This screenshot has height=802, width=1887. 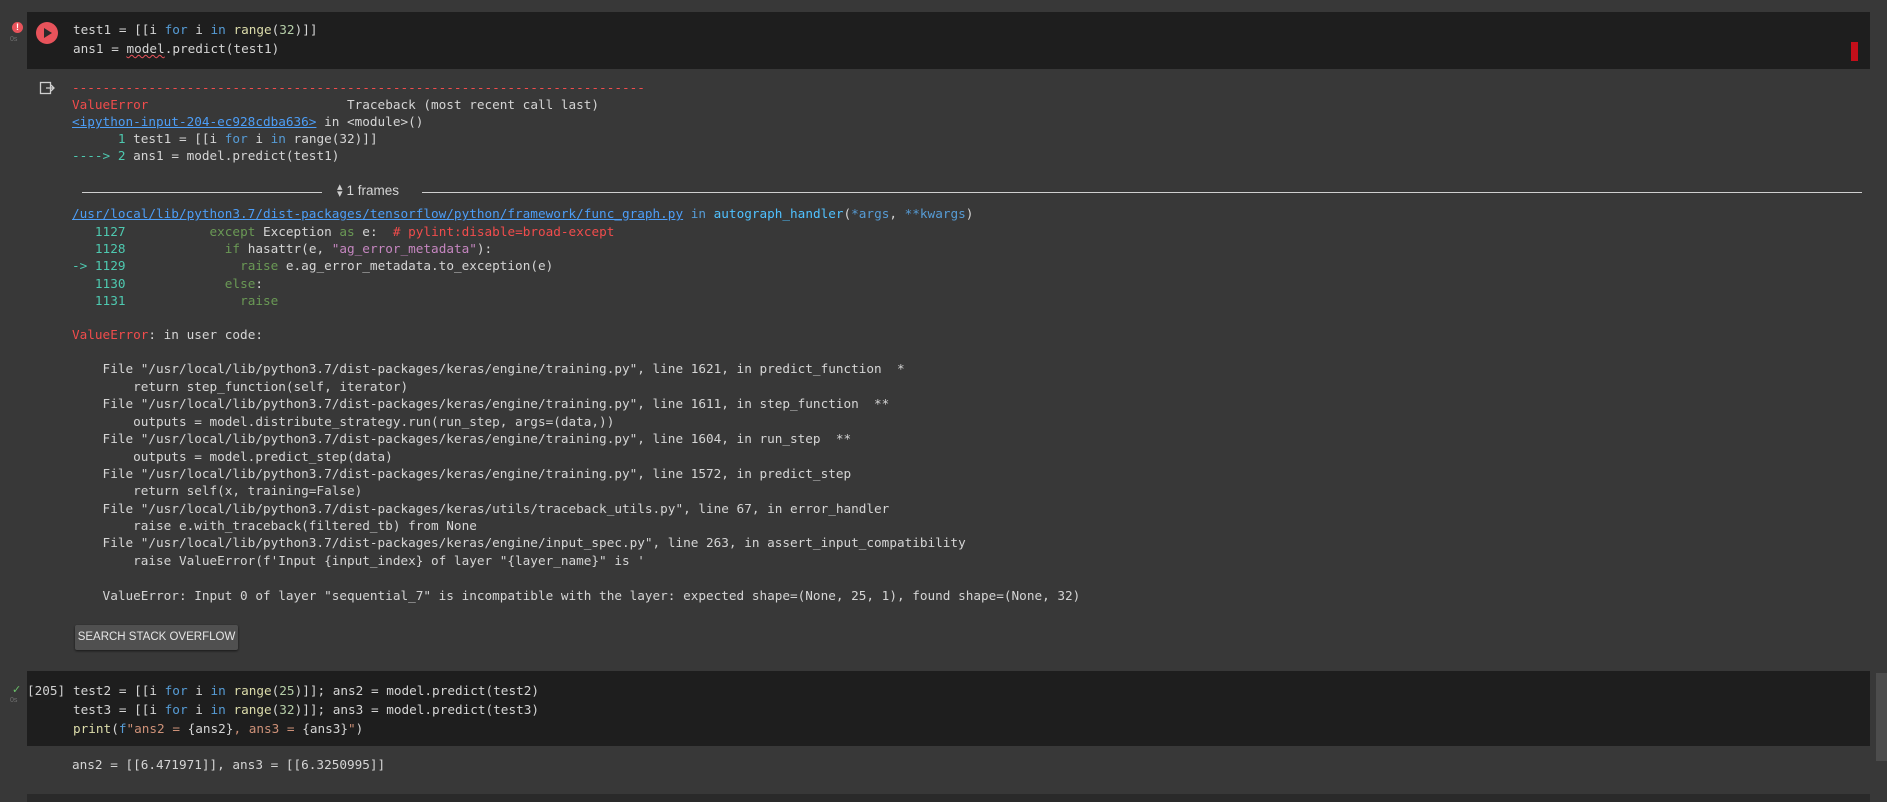 What do you see at coordinates (17, 27) in the screenshot?
I see `error-icon: !` at bounding box center [17, 27].